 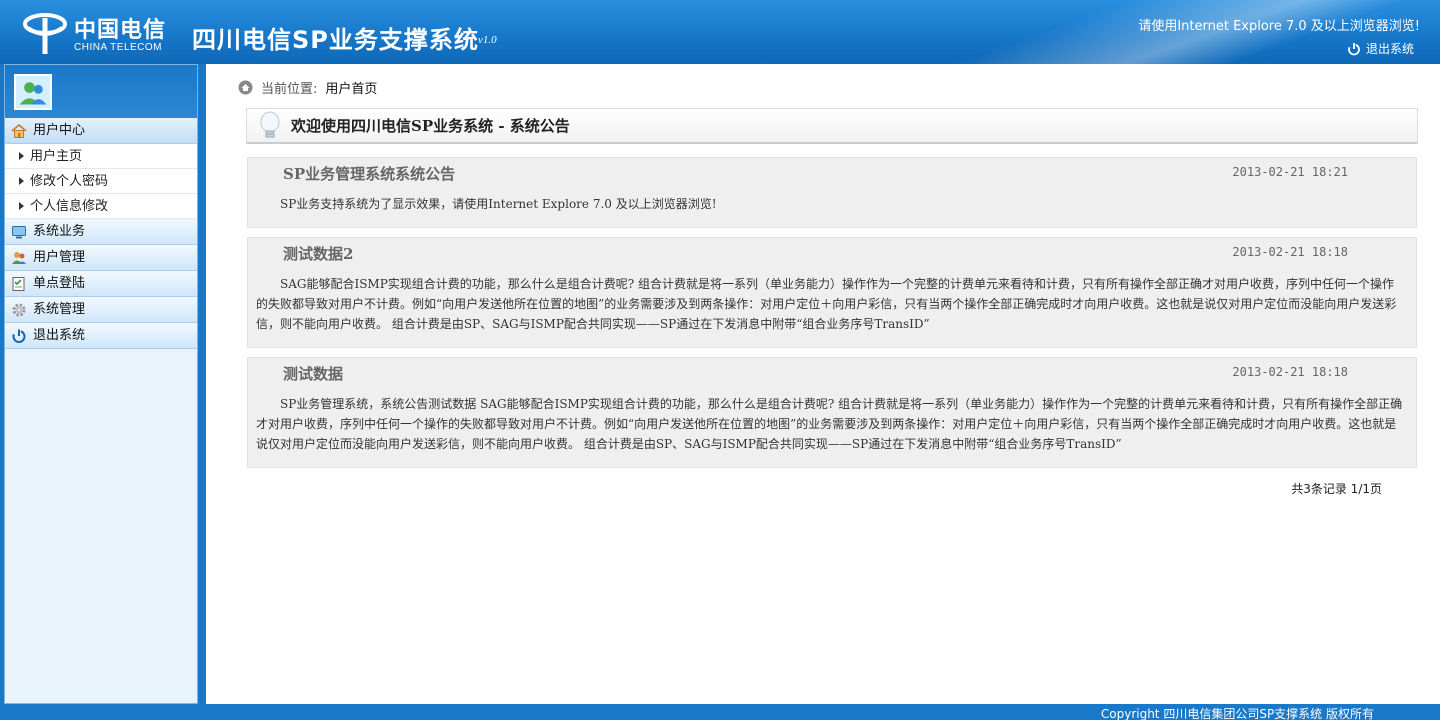 What do you see at coordinates (1389, 49) in the screenshot?
I see `header-logout-label: 退出系统` at bounding box center [1389, 49].